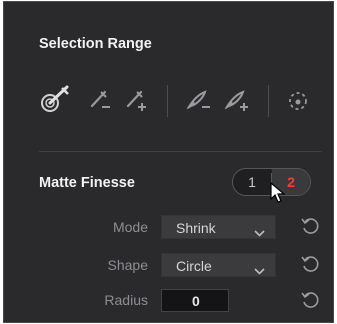  What do you see at coordinates (196, 228) in the screenshot?
I see `mode-value: Shrink` at bounding box center [196, 228].